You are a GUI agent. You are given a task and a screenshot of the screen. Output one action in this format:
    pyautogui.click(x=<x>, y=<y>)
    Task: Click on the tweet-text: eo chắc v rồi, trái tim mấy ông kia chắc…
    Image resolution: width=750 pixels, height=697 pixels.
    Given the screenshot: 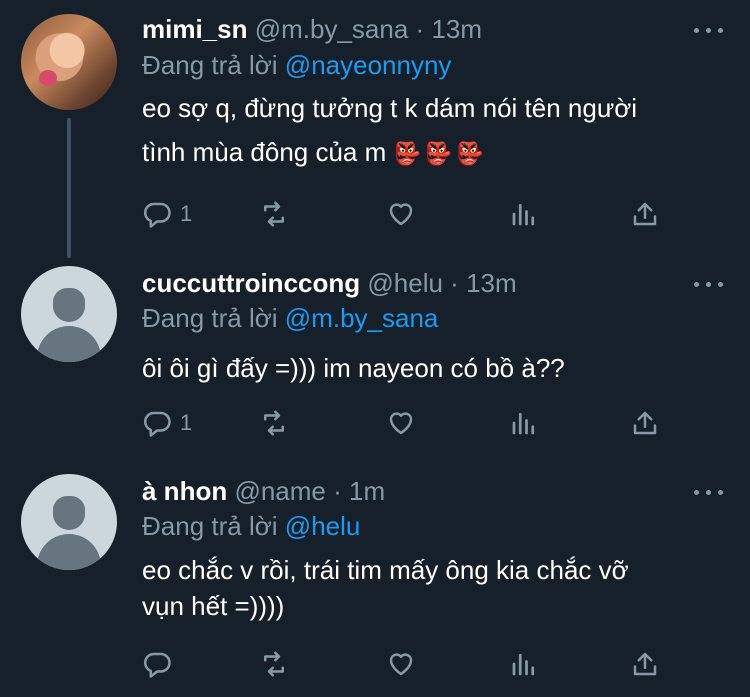 What is the action you would take?
    pyautogui.click(x=432, y=588)
    